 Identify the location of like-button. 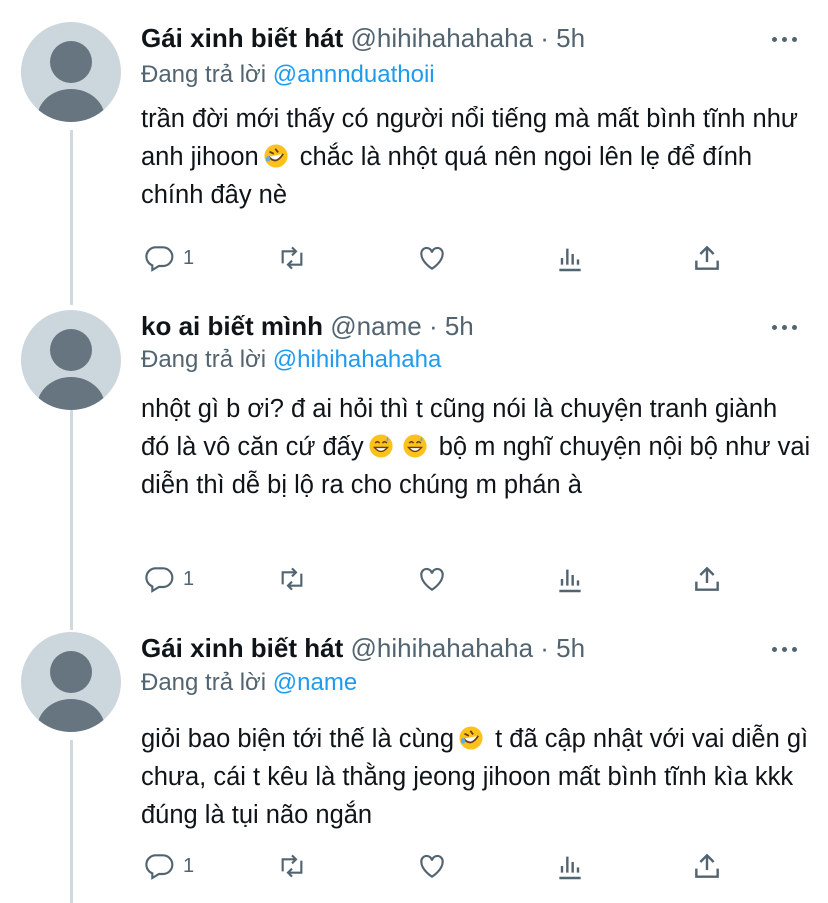
(432, 866).